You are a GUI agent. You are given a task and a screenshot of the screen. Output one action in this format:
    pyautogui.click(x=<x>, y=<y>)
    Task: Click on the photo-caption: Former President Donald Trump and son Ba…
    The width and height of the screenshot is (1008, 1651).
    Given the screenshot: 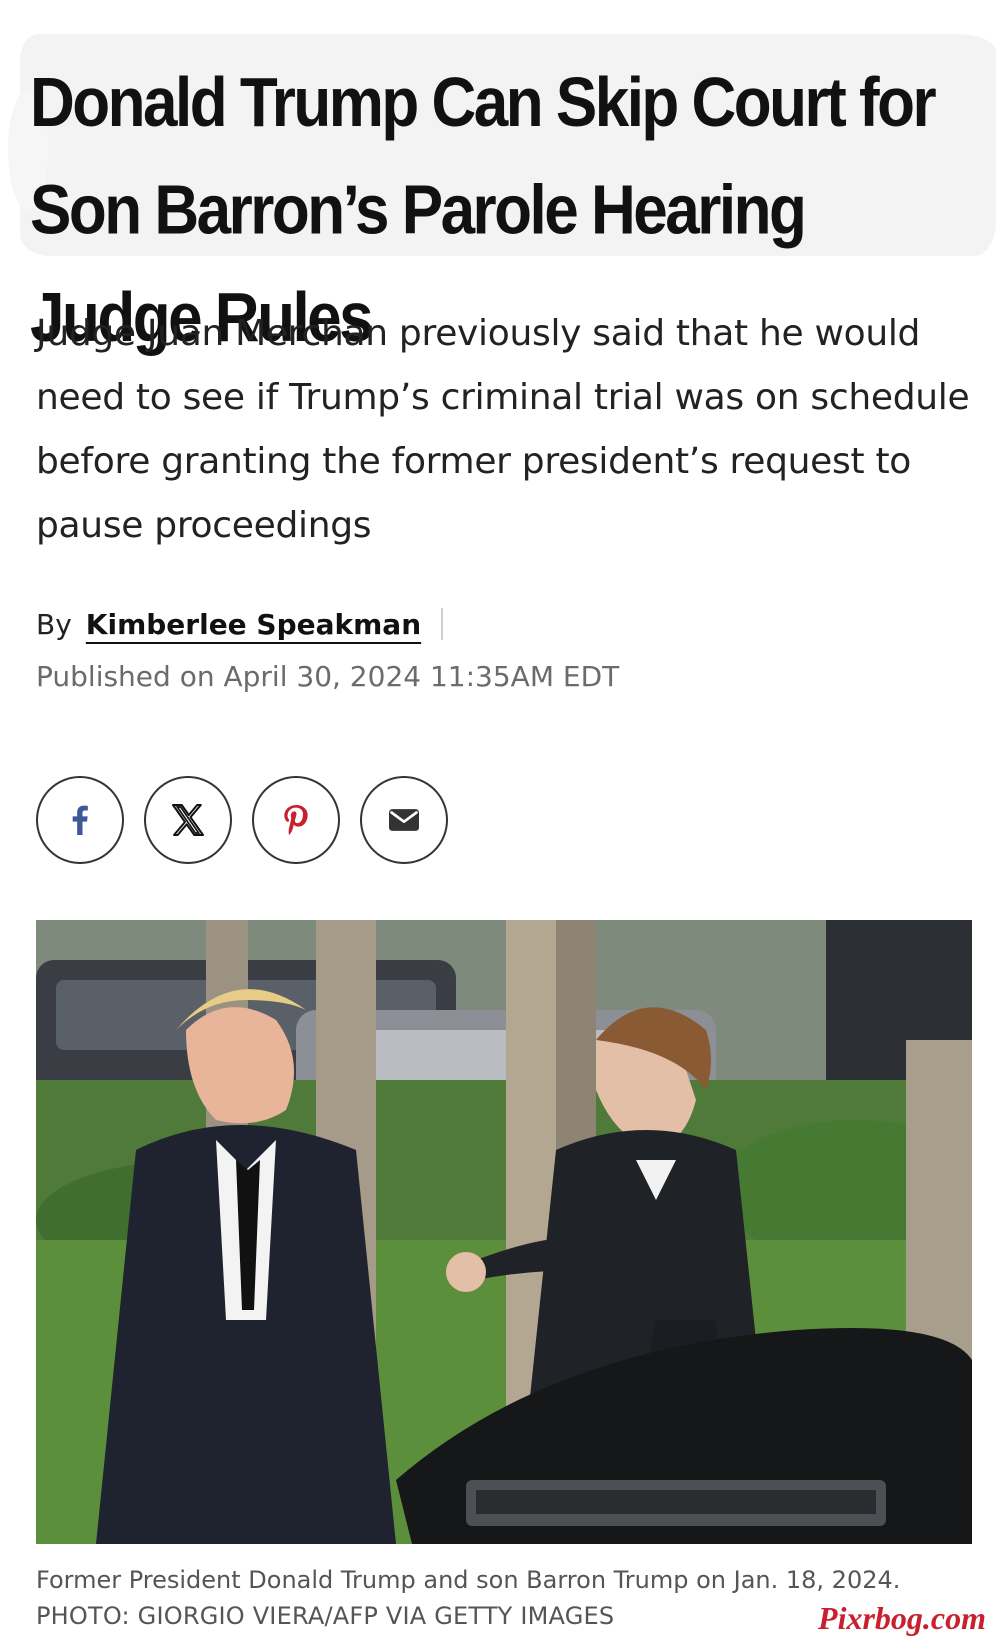 What is the action you would take?
    pyautogui.click(x=468, y=1580)
    